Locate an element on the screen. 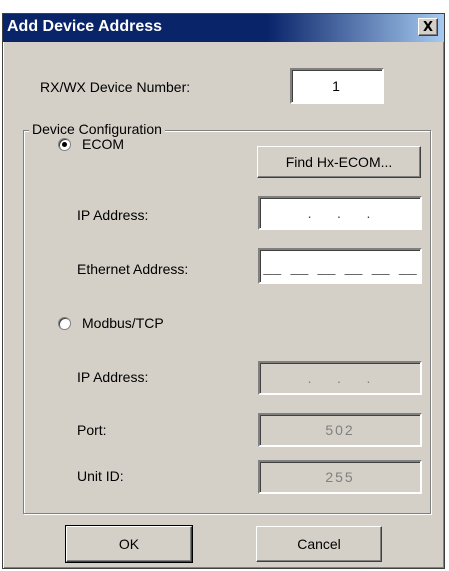  unit-id-input: 255 is located at coordinates (340, 477).